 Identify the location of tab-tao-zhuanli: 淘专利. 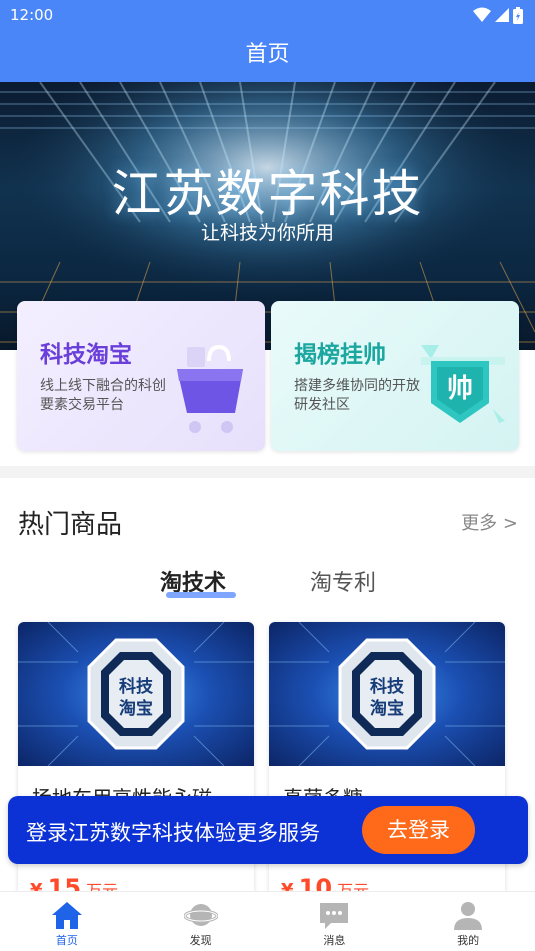
(343, 581).